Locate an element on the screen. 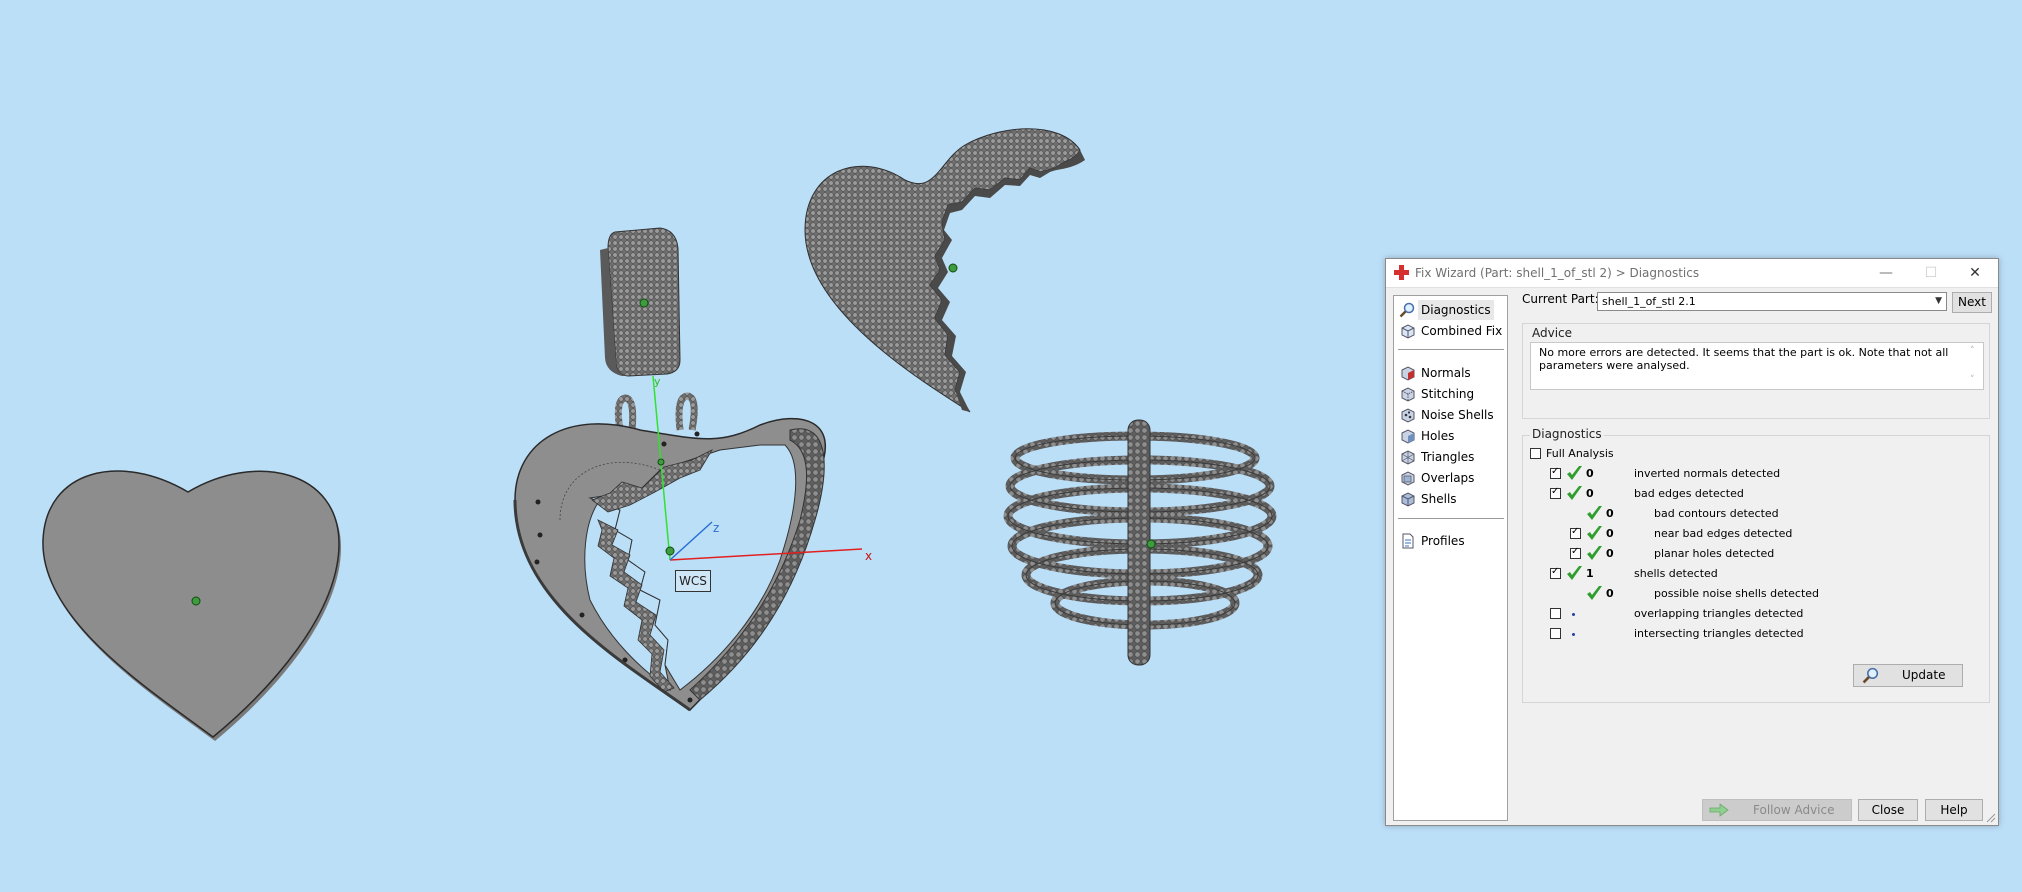 The image size is (2022, 892). diagnostic-row: 0 bad contours detected is located at coordinates (1752, 514).